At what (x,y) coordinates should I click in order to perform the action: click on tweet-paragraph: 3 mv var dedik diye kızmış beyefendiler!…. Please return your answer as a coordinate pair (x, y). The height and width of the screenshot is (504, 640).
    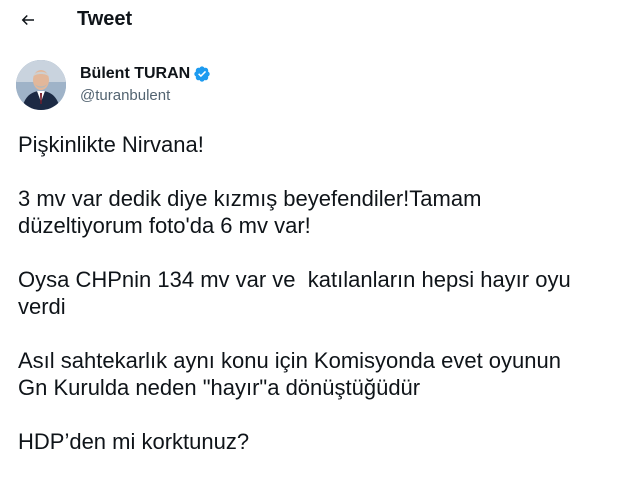
    Looking at the image, I should click on (250, 212).